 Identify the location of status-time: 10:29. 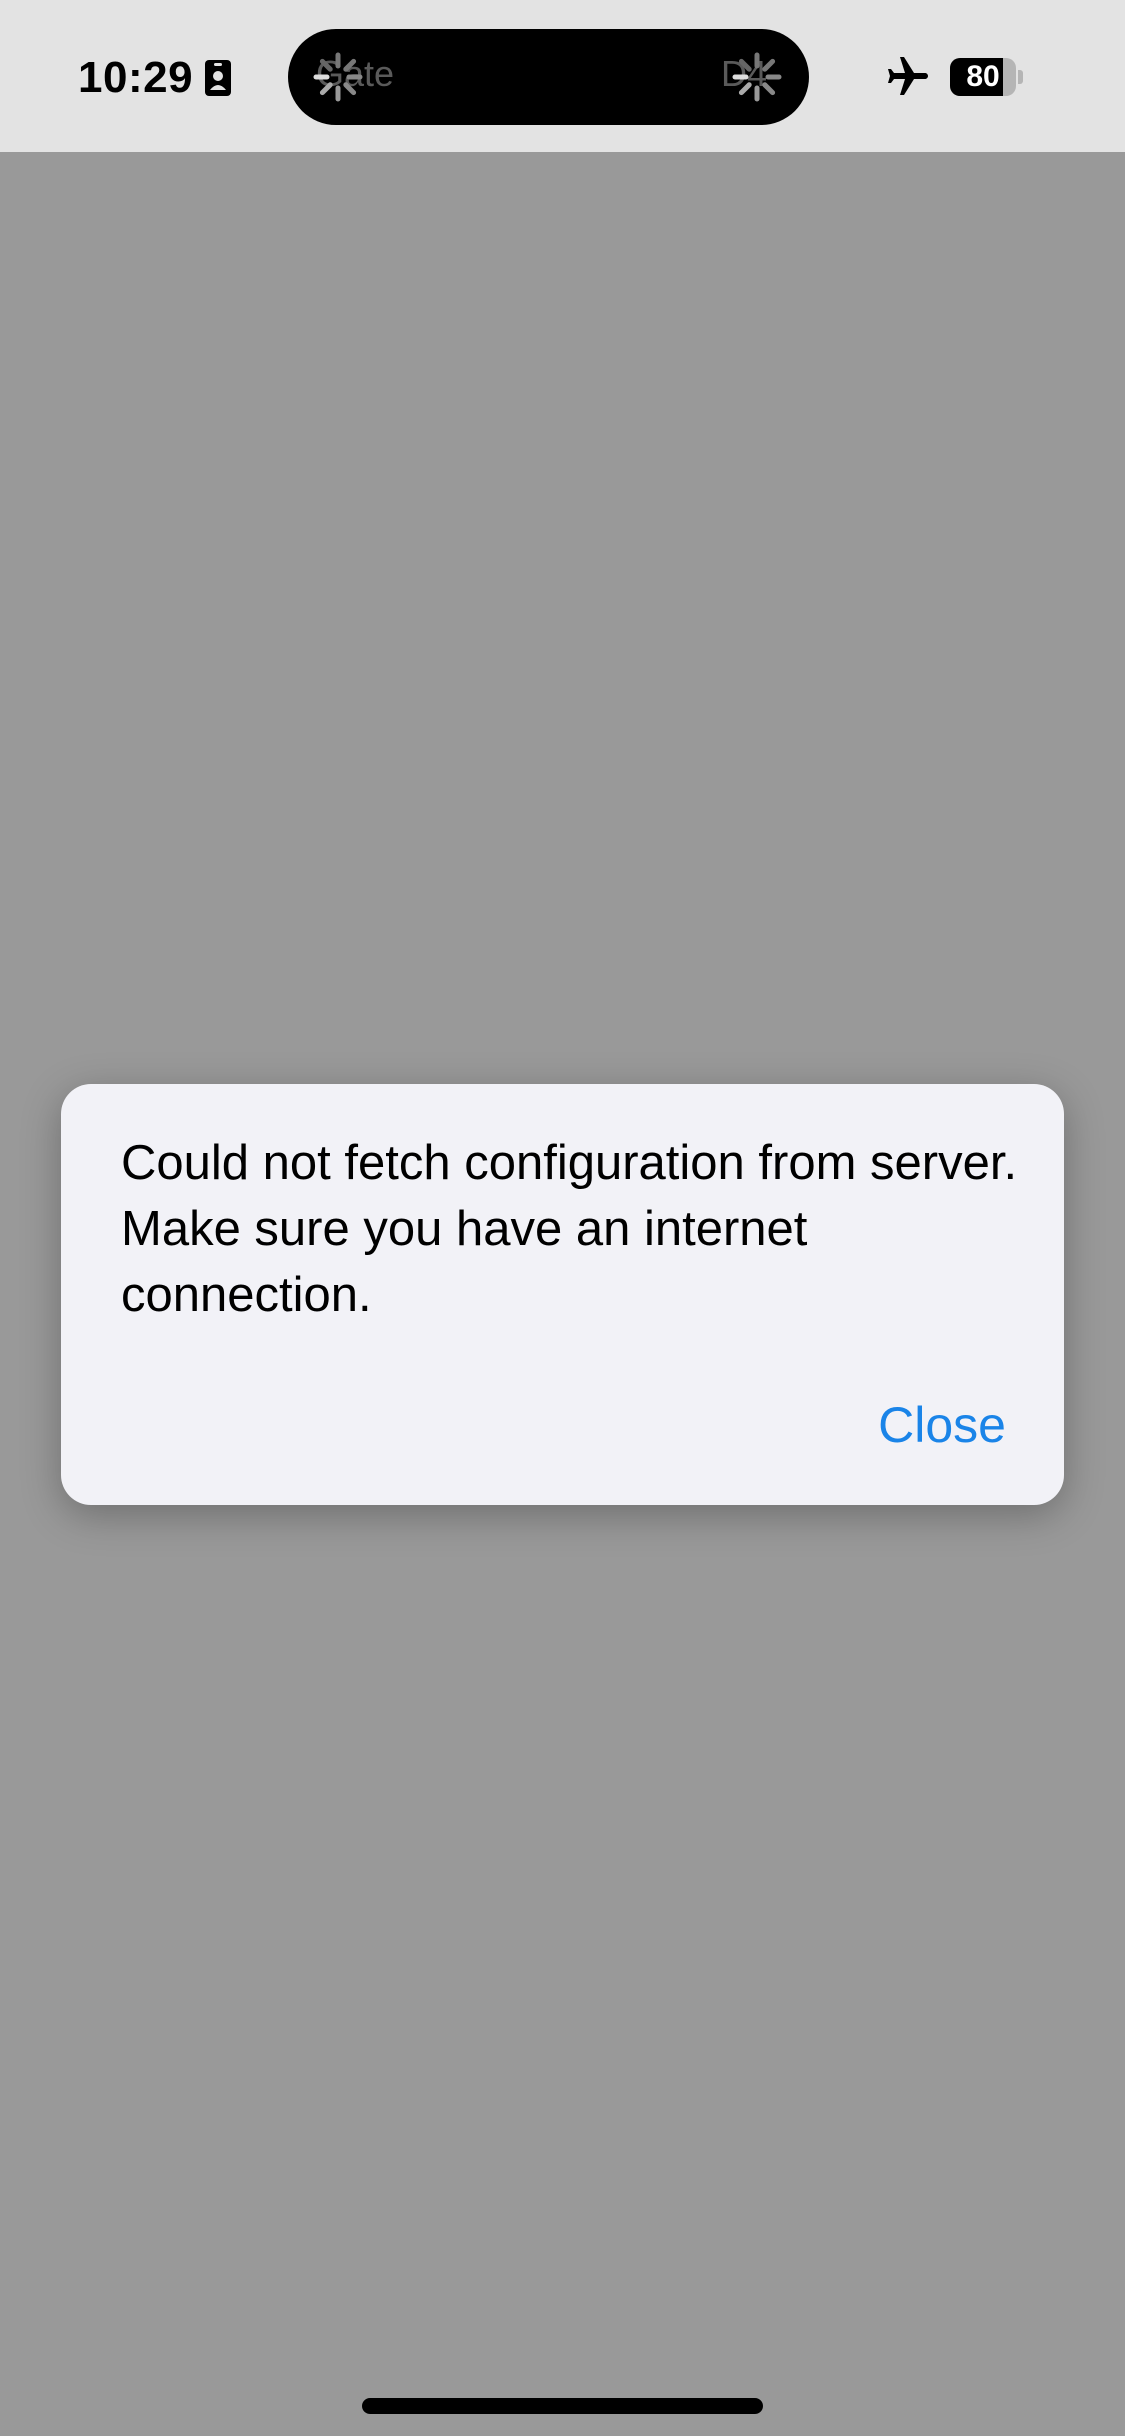
(136, 77).